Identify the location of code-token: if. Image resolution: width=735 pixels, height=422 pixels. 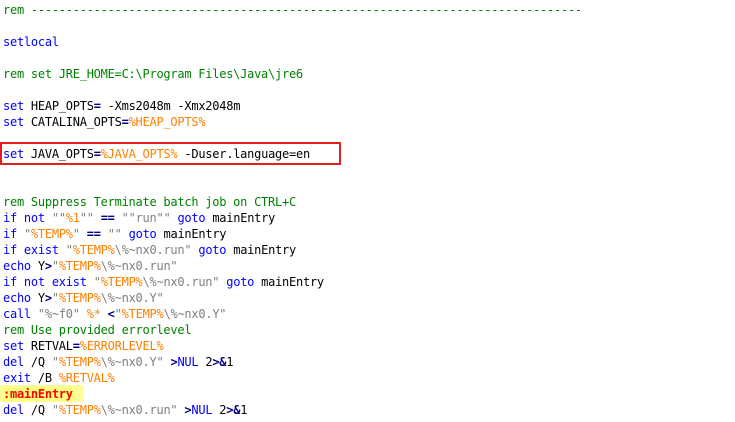
(10, 234).